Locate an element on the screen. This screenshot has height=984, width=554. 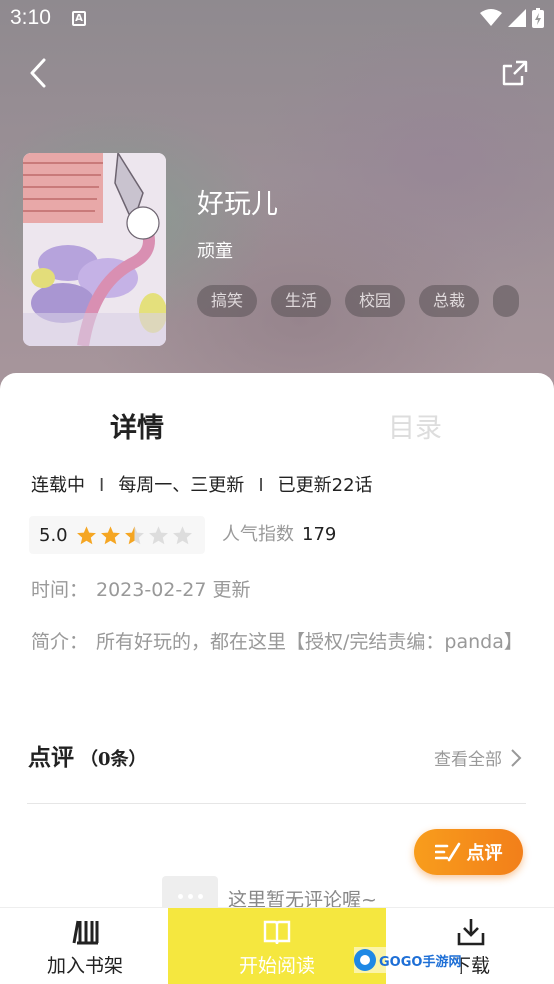
back-button is located at coordinates (39, 73).